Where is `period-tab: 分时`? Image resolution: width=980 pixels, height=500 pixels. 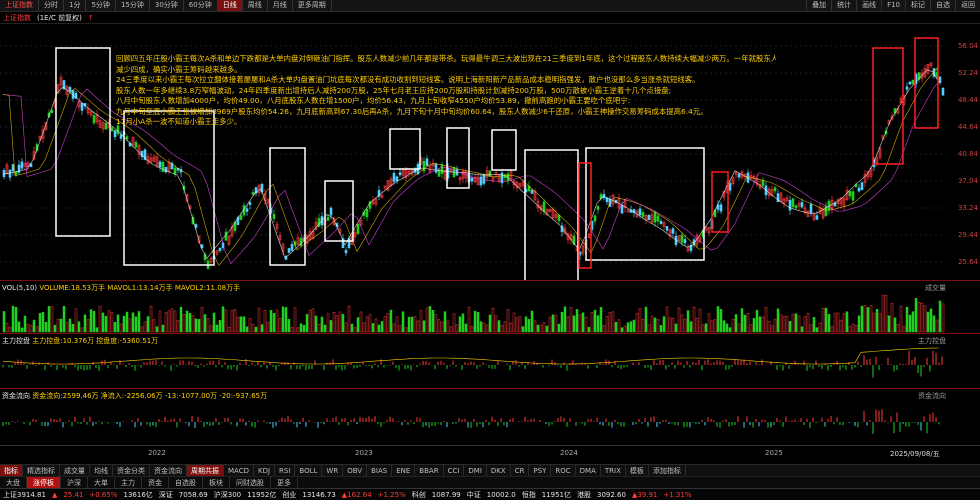 period-tab: 分时 is located at coordinates (51, 5).